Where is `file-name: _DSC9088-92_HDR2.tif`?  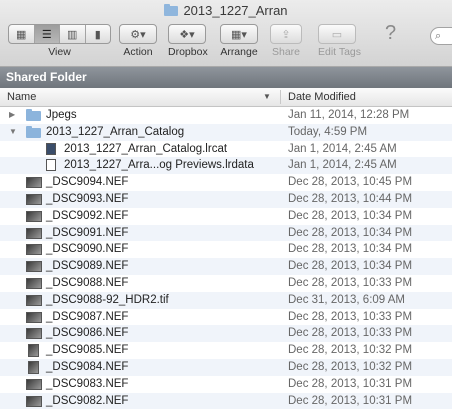 file-name: _DSC9088-92_HDR2.tif is located at coordinates (107, 299).